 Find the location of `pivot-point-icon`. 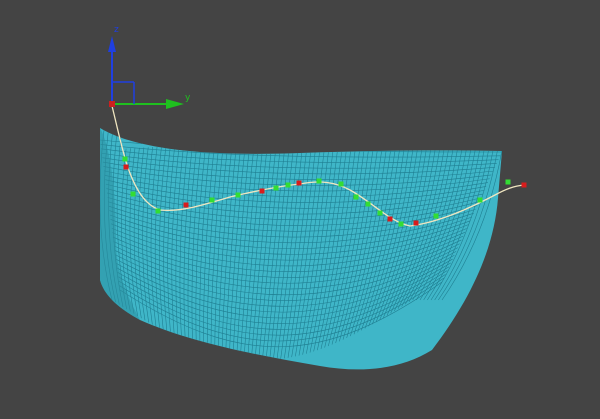

pivot-point-icon is located at coordinates (112, 104).